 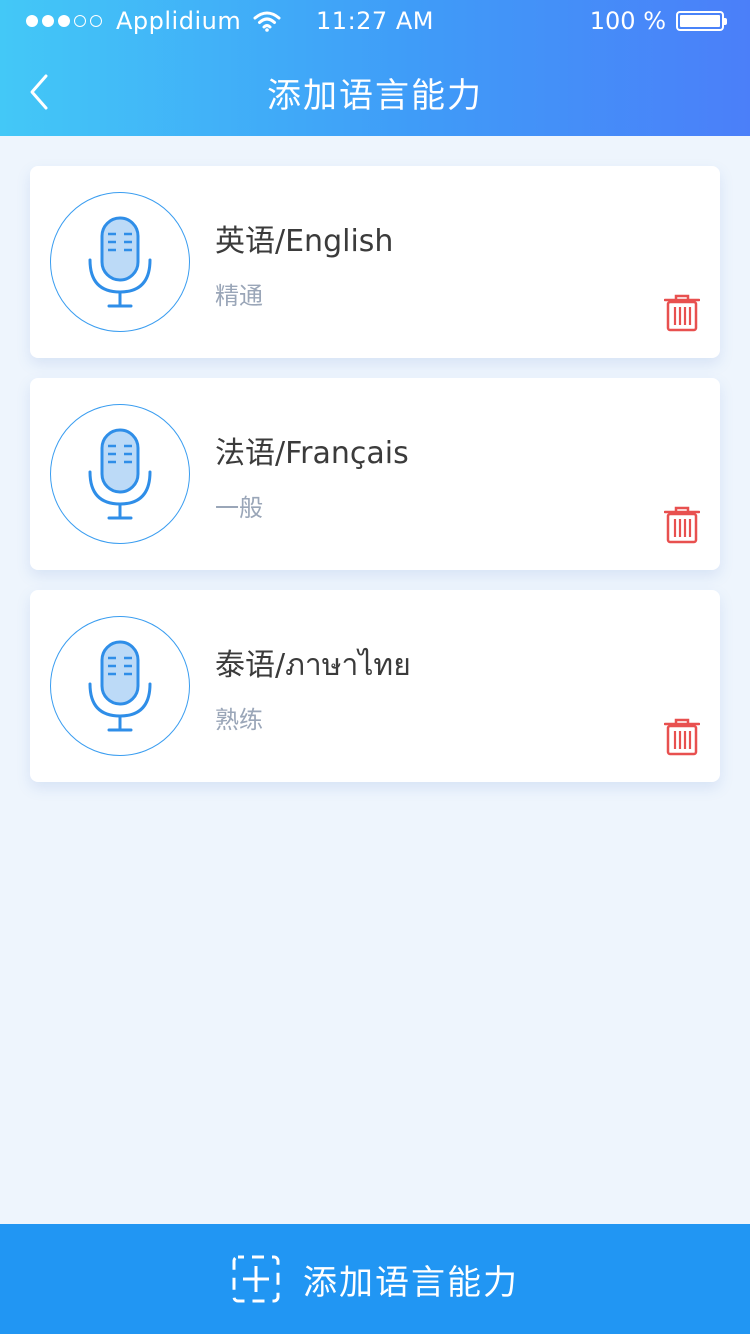 I want to click on status-bar: Applidium 11:27 AM 100 %, so click(x=375, y=22).